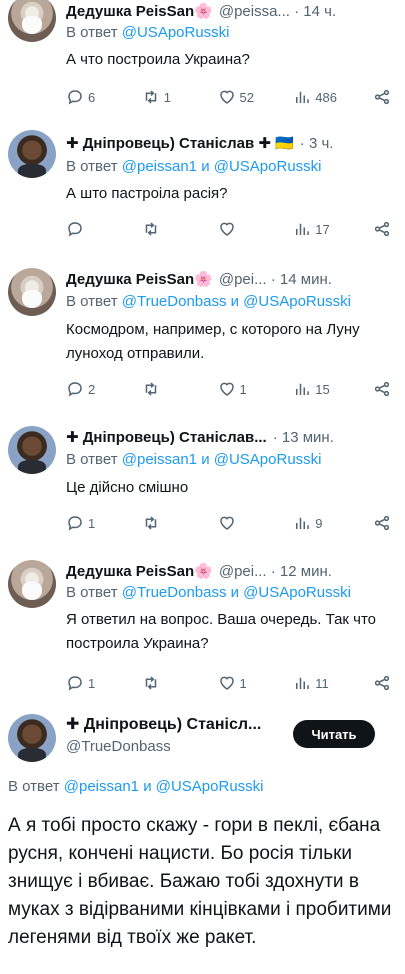 This screenshot has width=405, height=974. Describe the element at coordinates (322, 389) in the screenshot. I see `view-count: 15` at that location.